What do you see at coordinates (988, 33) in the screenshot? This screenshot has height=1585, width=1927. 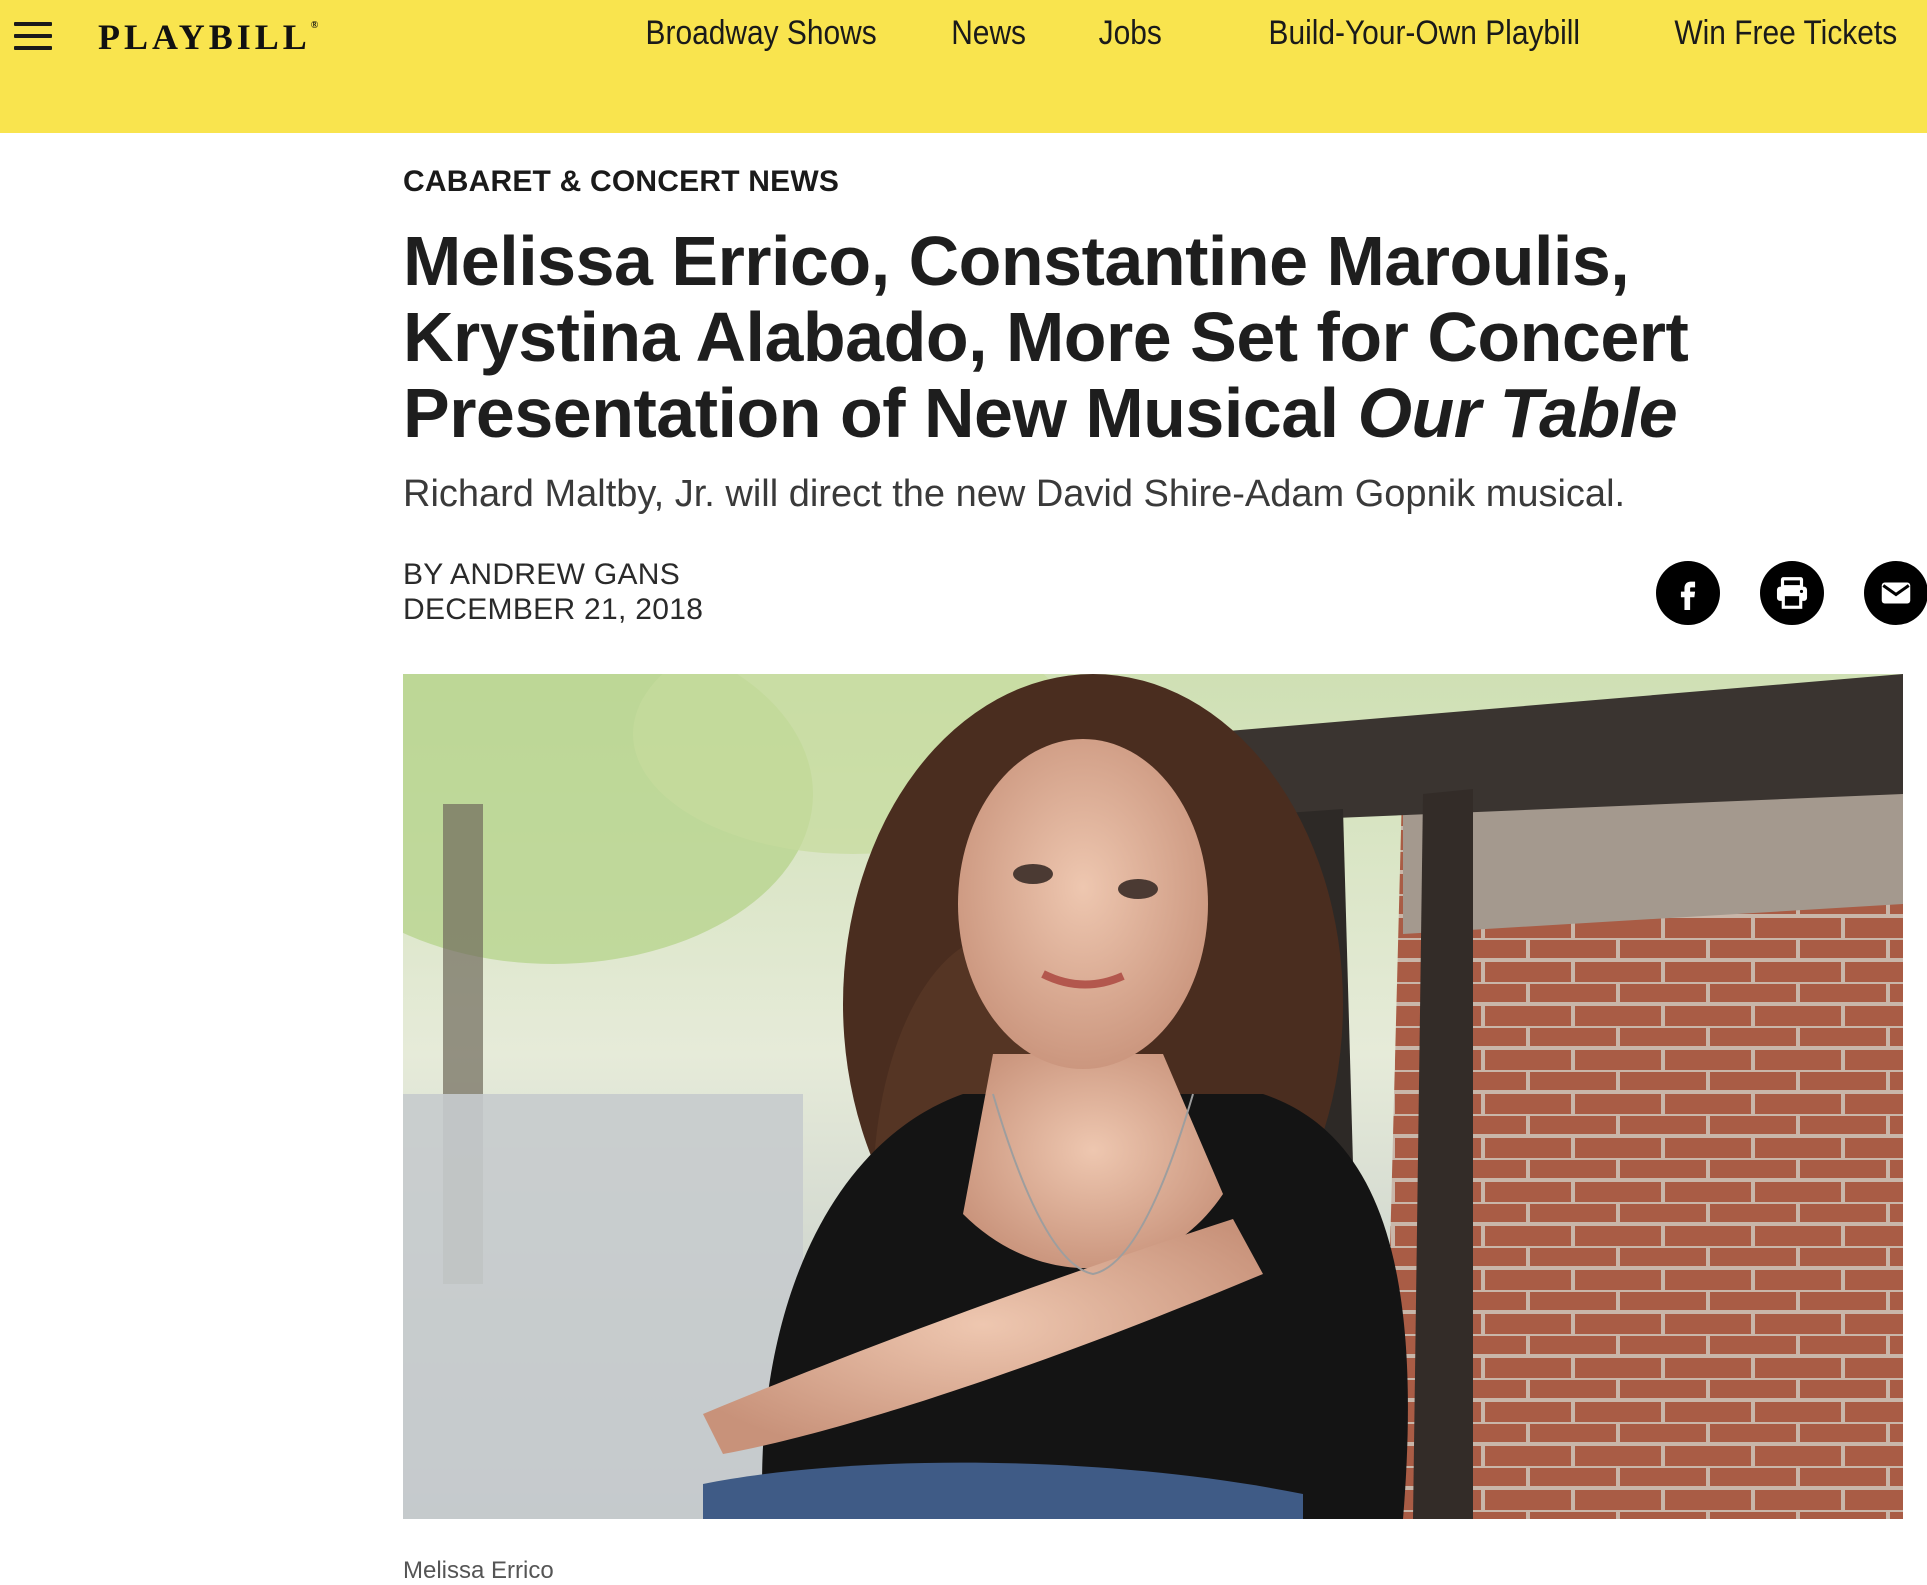 I see `nav-news: News` at bounding box center [988, 33].